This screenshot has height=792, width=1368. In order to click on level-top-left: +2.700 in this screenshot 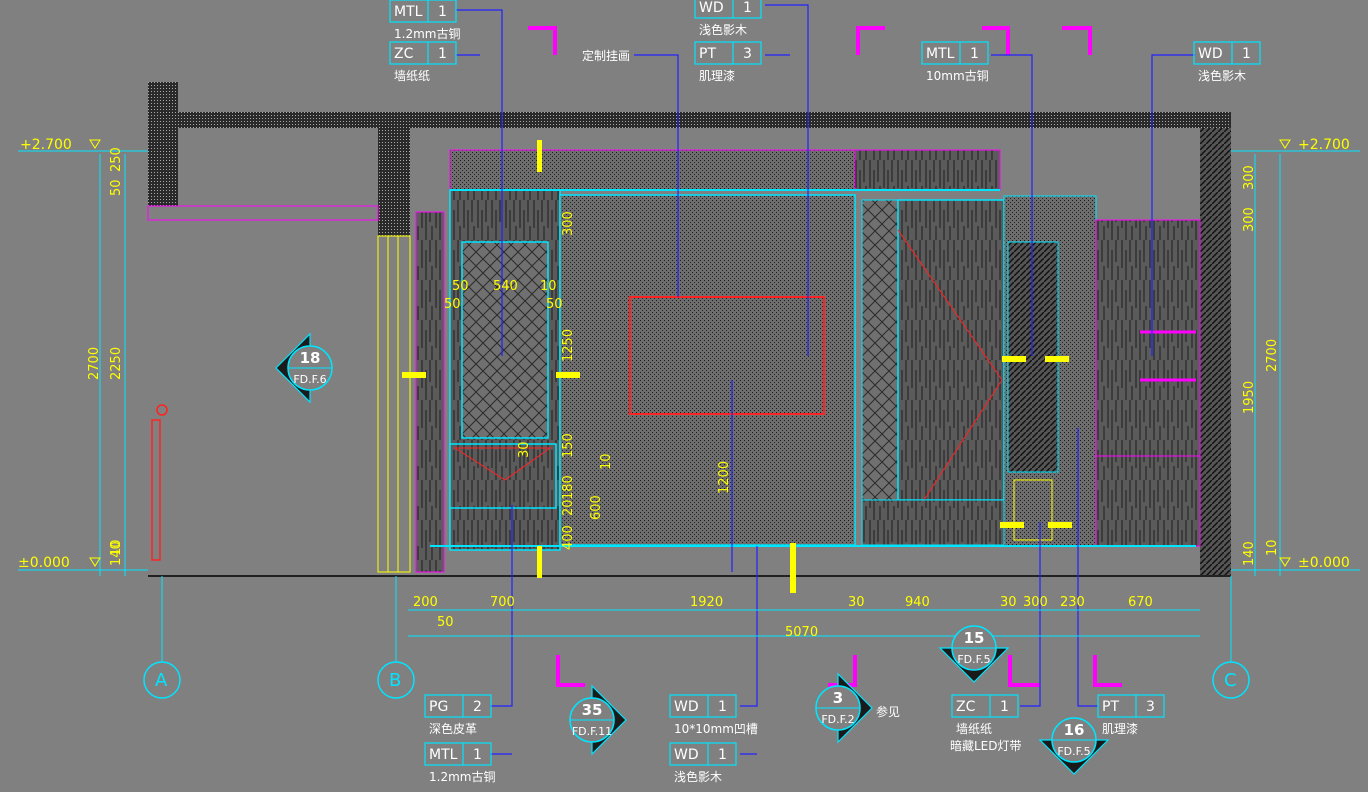, I will do `click(46, 145)`.